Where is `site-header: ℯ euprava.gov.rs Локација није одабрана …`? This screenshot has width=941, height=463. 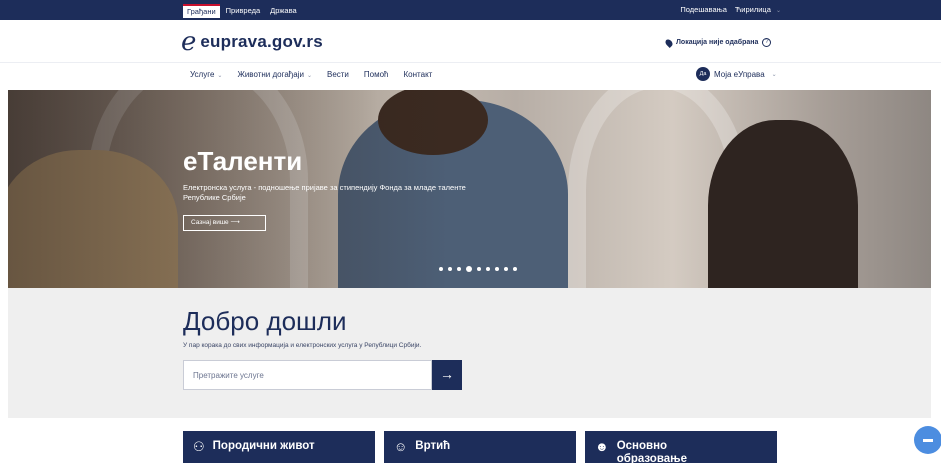 site-header: ℯ euprava.gov.rs Локација није одабрана … is located at coordinates (470, 41).